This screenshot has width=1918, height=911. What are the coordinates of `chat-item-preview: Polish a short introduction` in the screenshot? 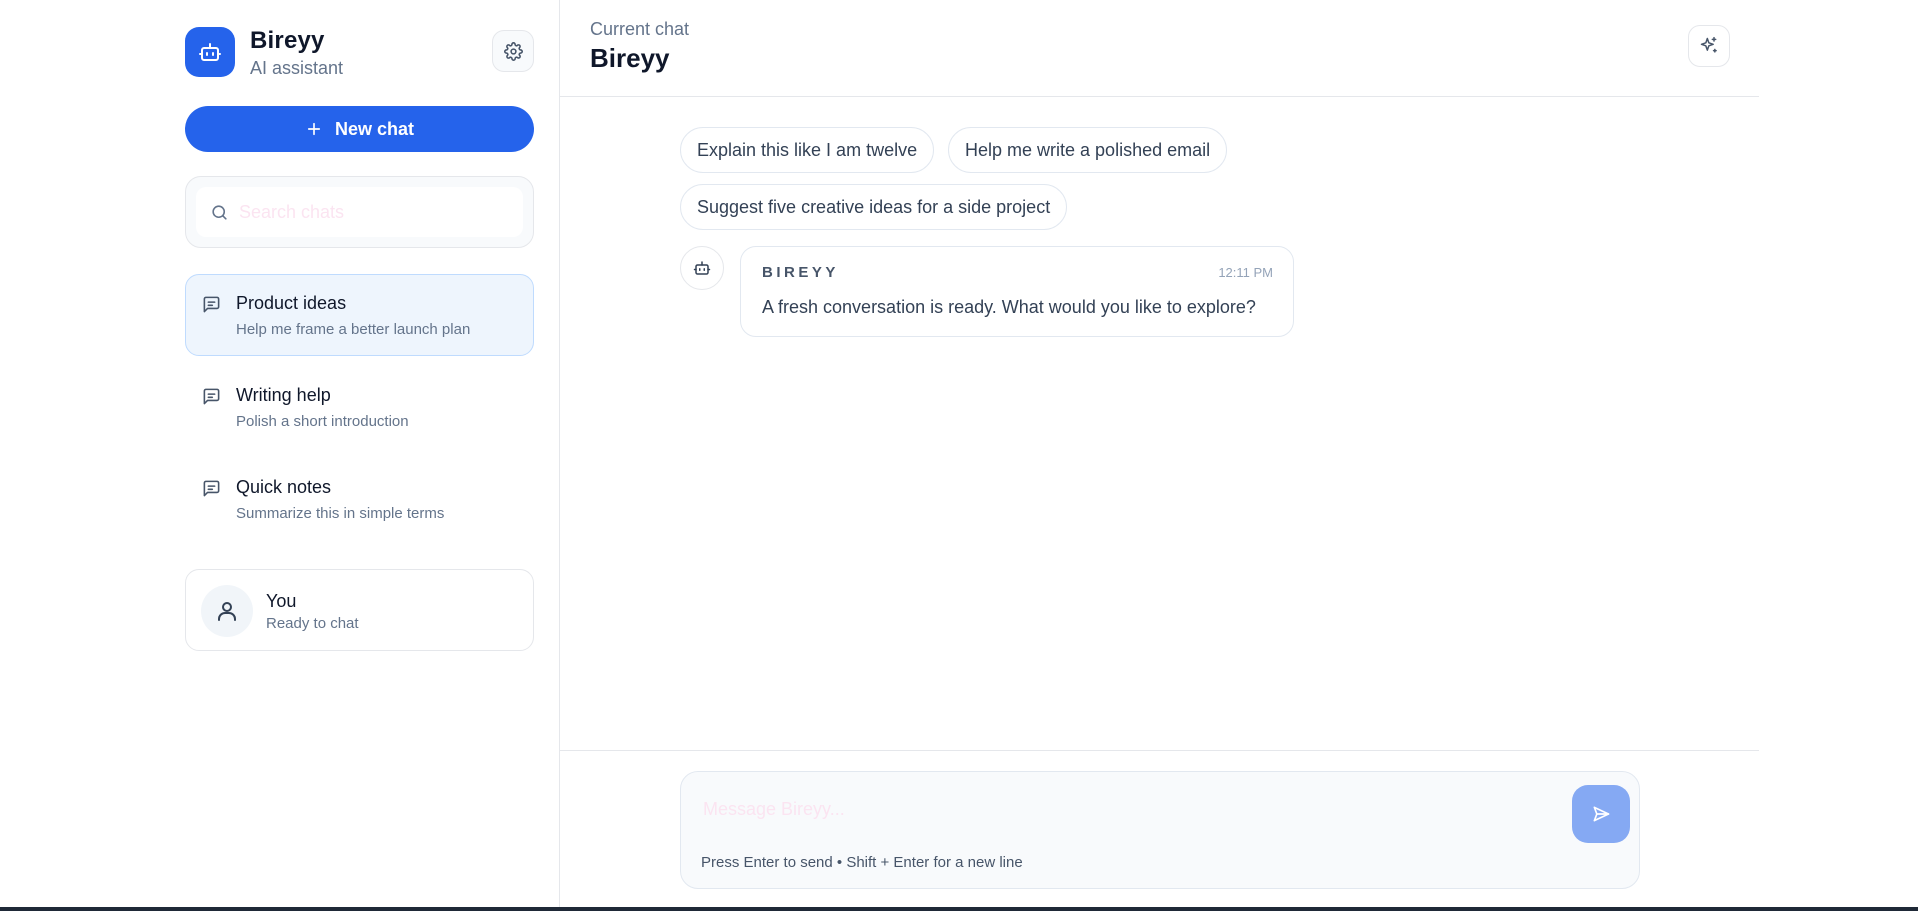 It's located at (322, 421).